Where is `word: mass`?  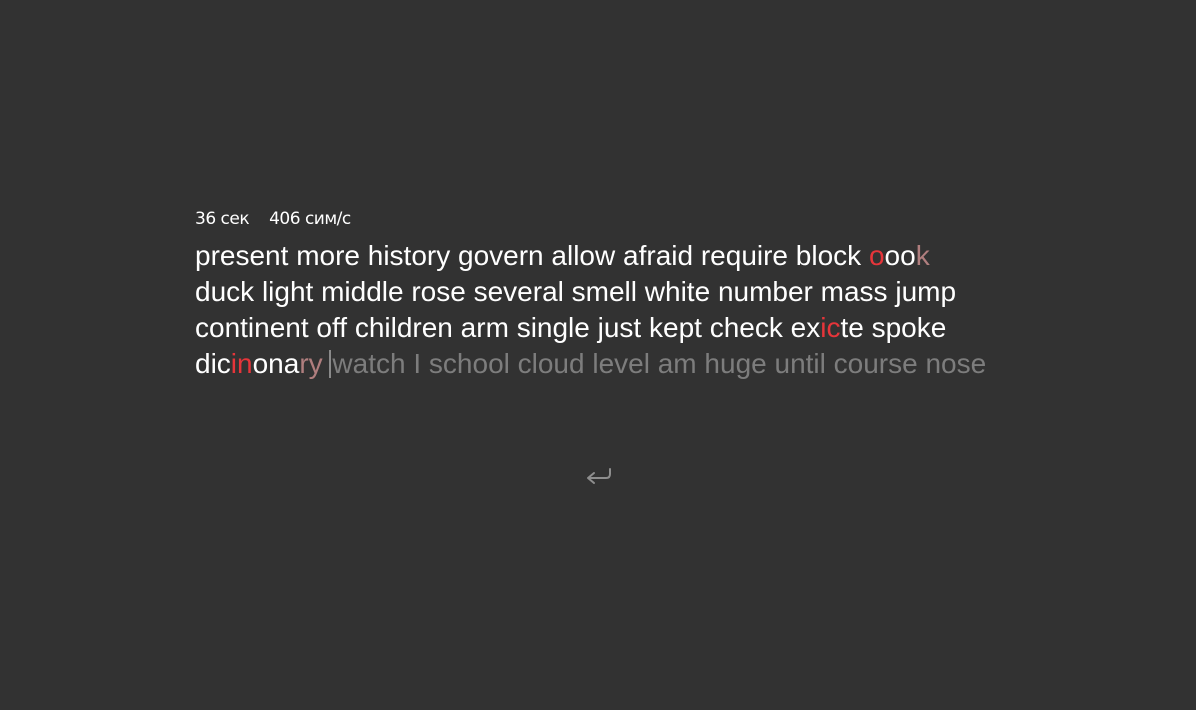
word: mass is located at coordinates (854, 291).